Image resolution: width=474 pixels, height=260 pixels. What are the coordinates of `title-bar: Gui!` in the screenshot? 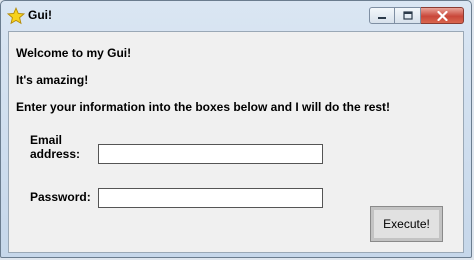 It's located at (236, 16).